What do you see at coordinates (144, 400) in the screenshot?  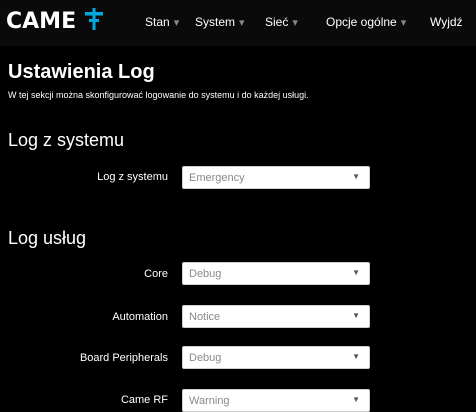 I see `service-log-label-came-rf: Came RF` at bounding box center [144, 400].